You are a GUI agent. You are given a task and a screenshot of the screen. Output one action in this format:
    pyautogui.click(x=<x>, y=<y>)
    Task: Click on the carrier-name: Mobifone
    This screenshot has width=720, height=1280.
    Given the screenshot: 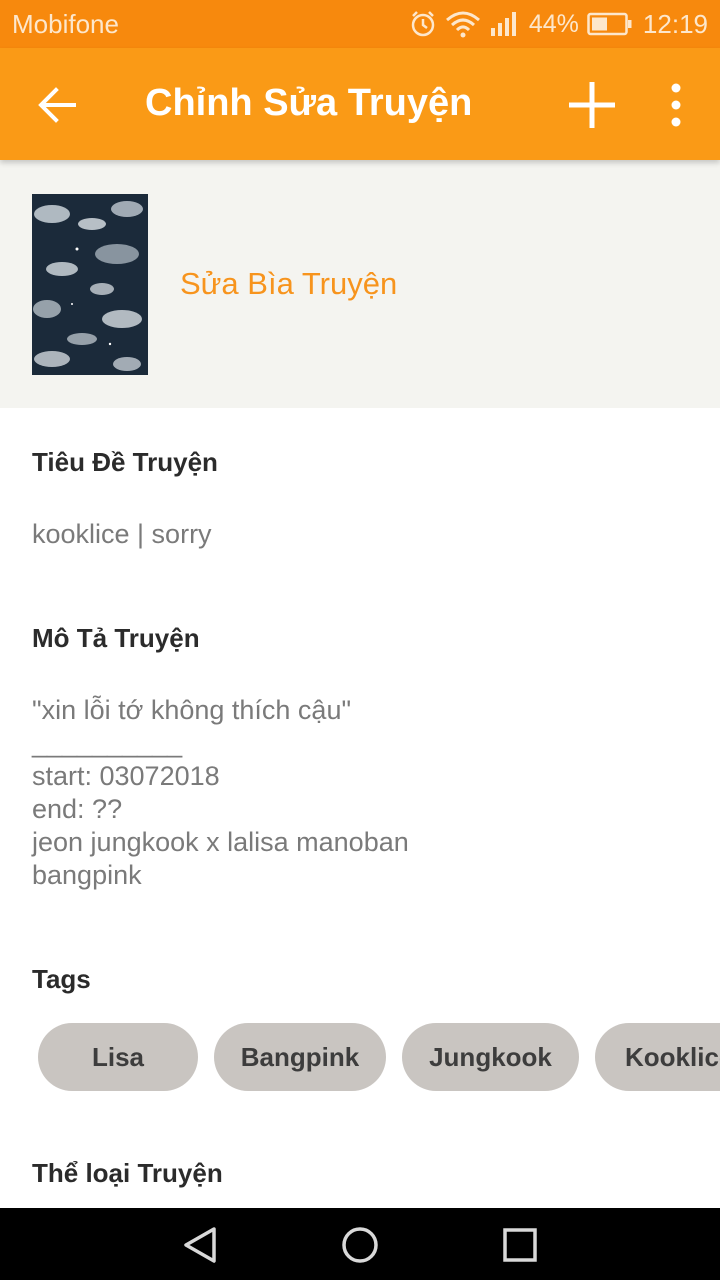 What is the action you would take?
    pyautogui.click(x=65, y=24)
    